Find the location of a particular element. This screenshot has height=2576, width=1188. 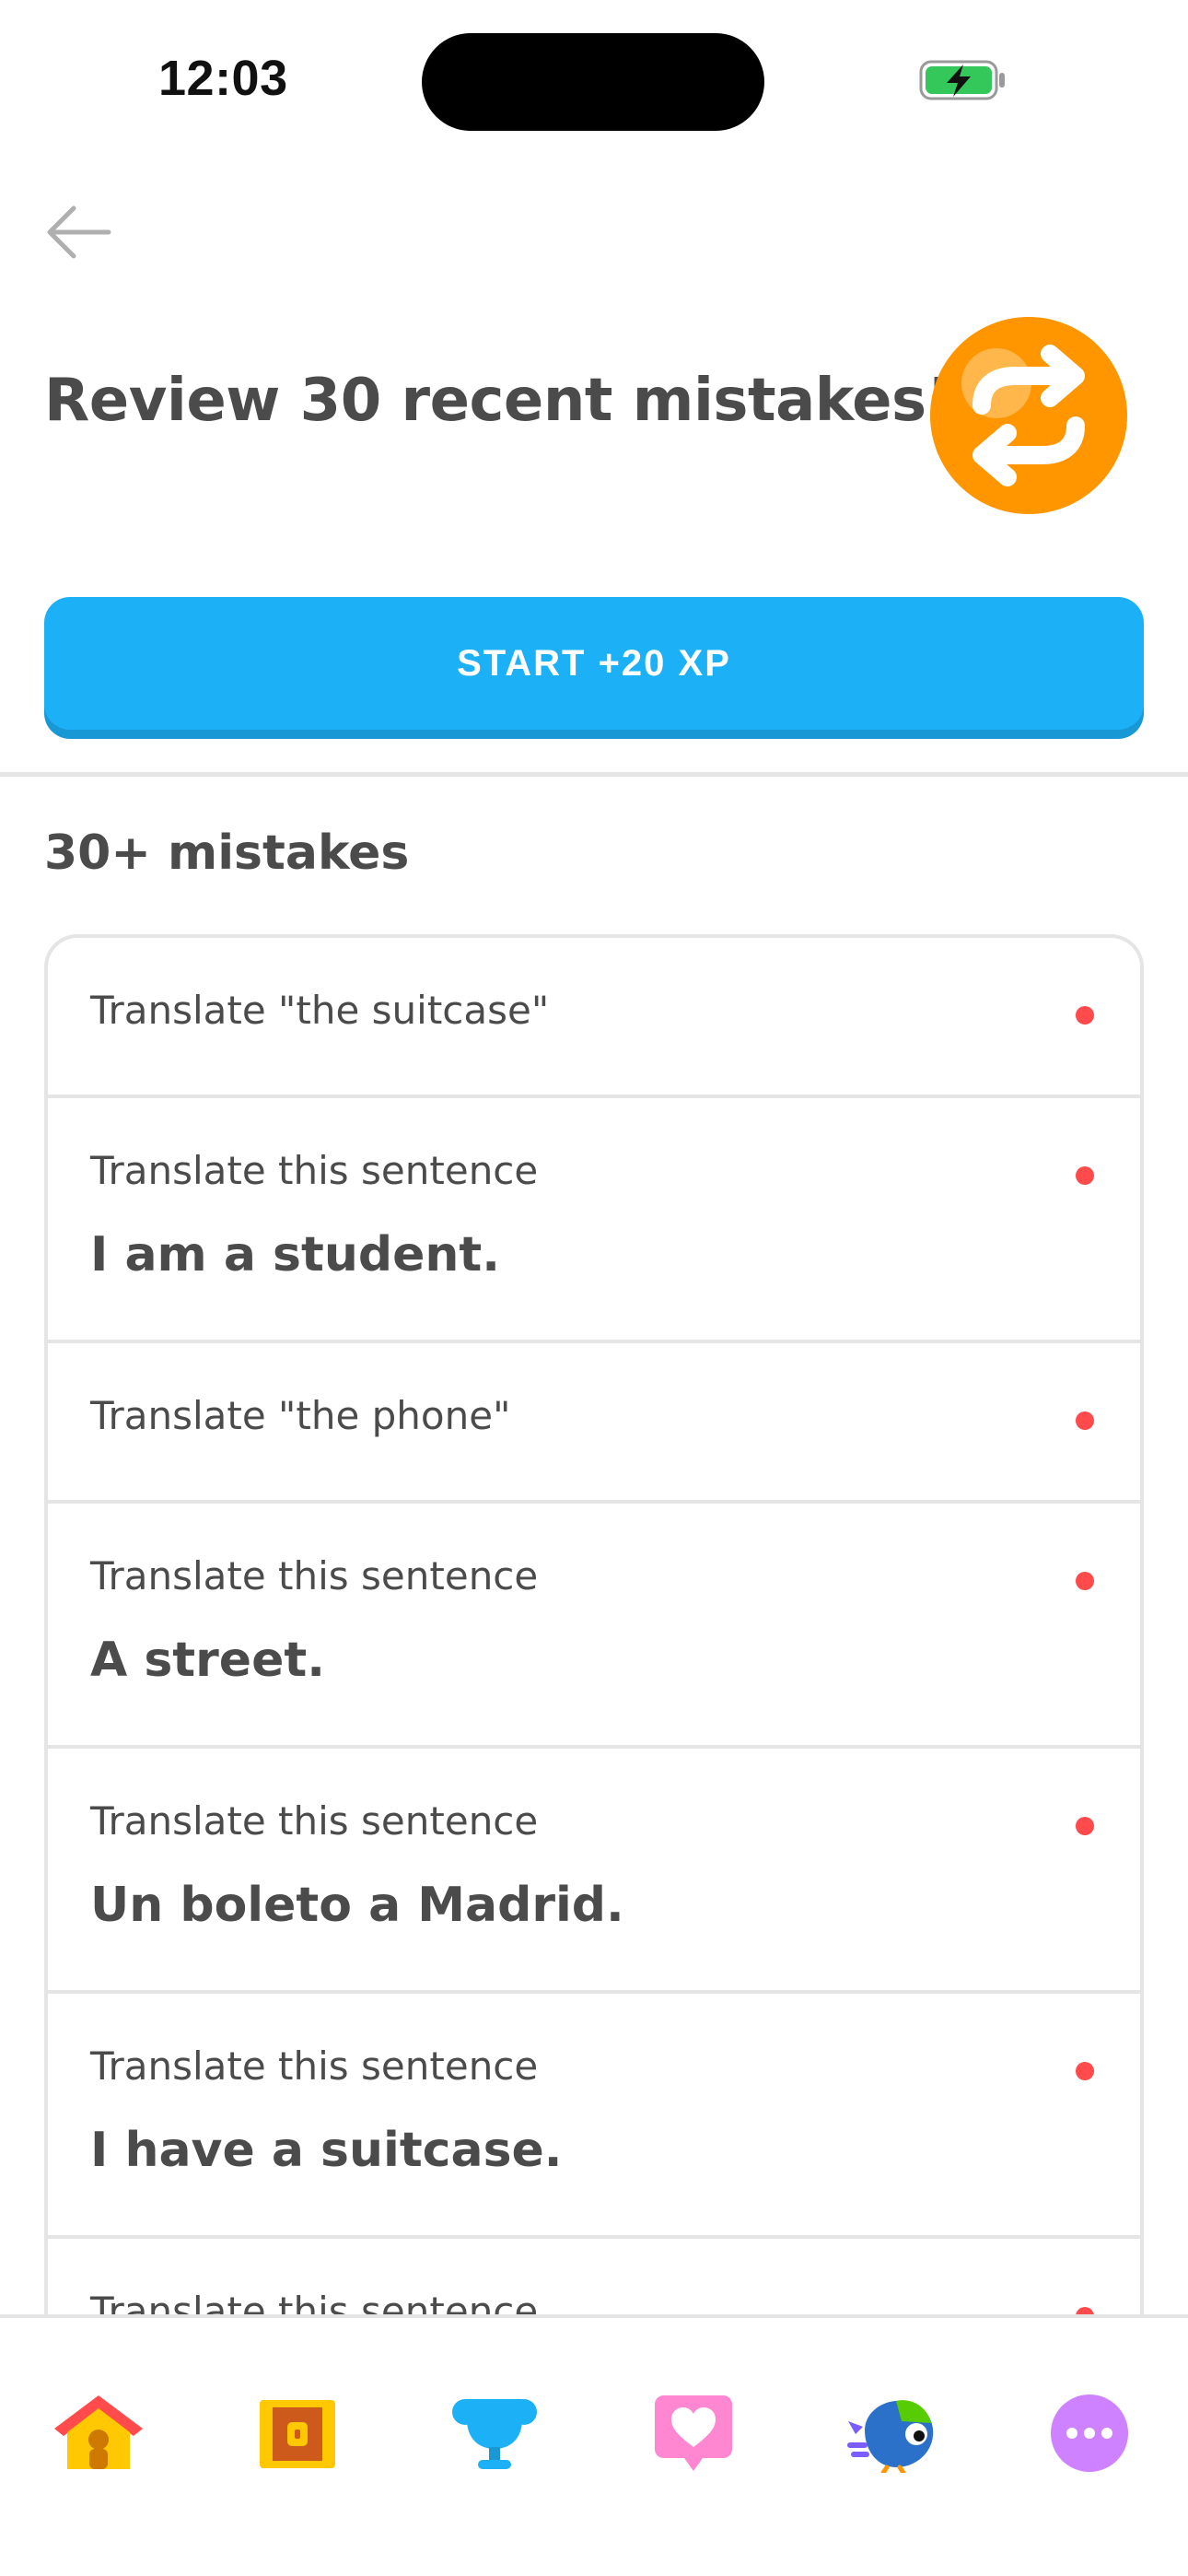

mistake-sentence: A street. is located at coordinates (207, 1660).